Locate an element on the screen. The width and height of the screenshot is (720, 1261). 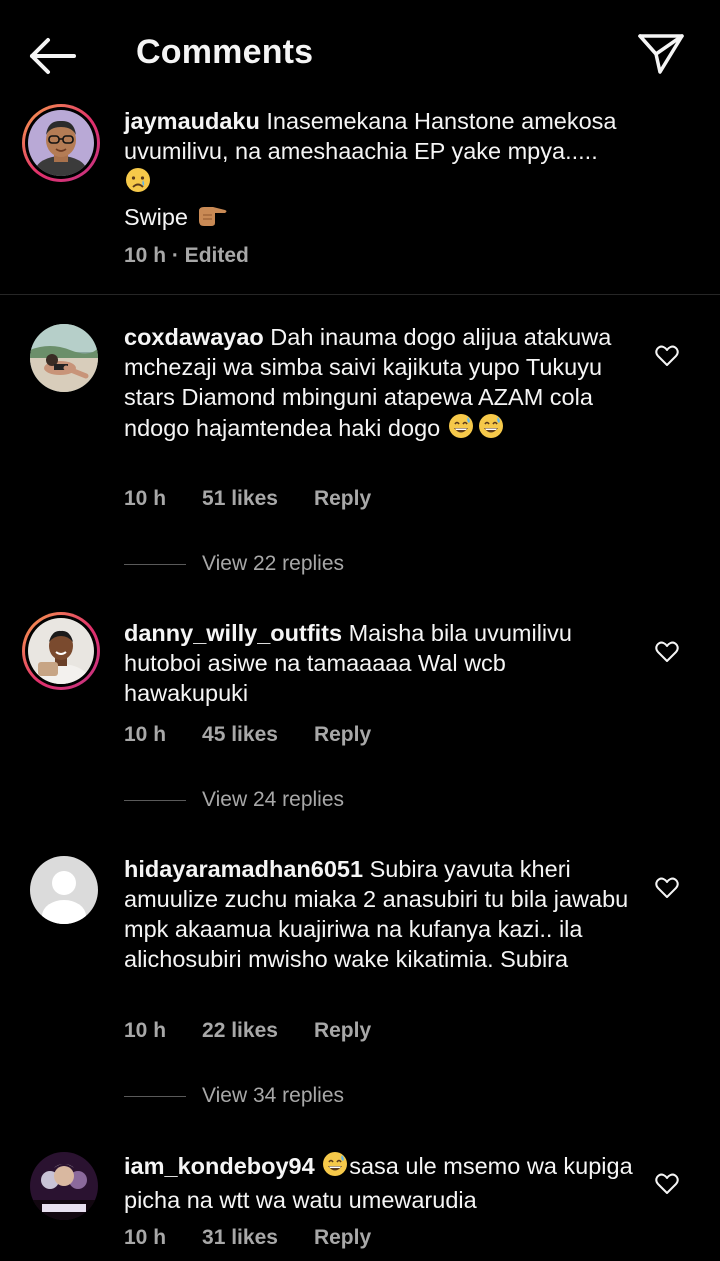
back-arrow-icon is located at coordinates (53, 56).